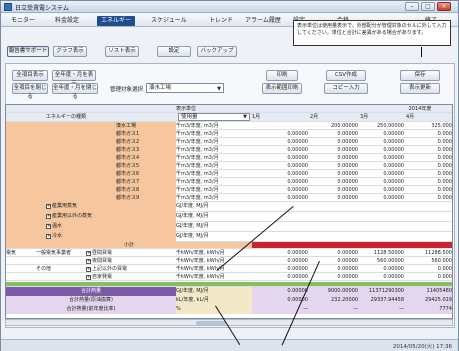 The height and width of the screenshot is (351, 459). I want to click on unit-cell: kL/年度, kL/月, so click(214, 300).